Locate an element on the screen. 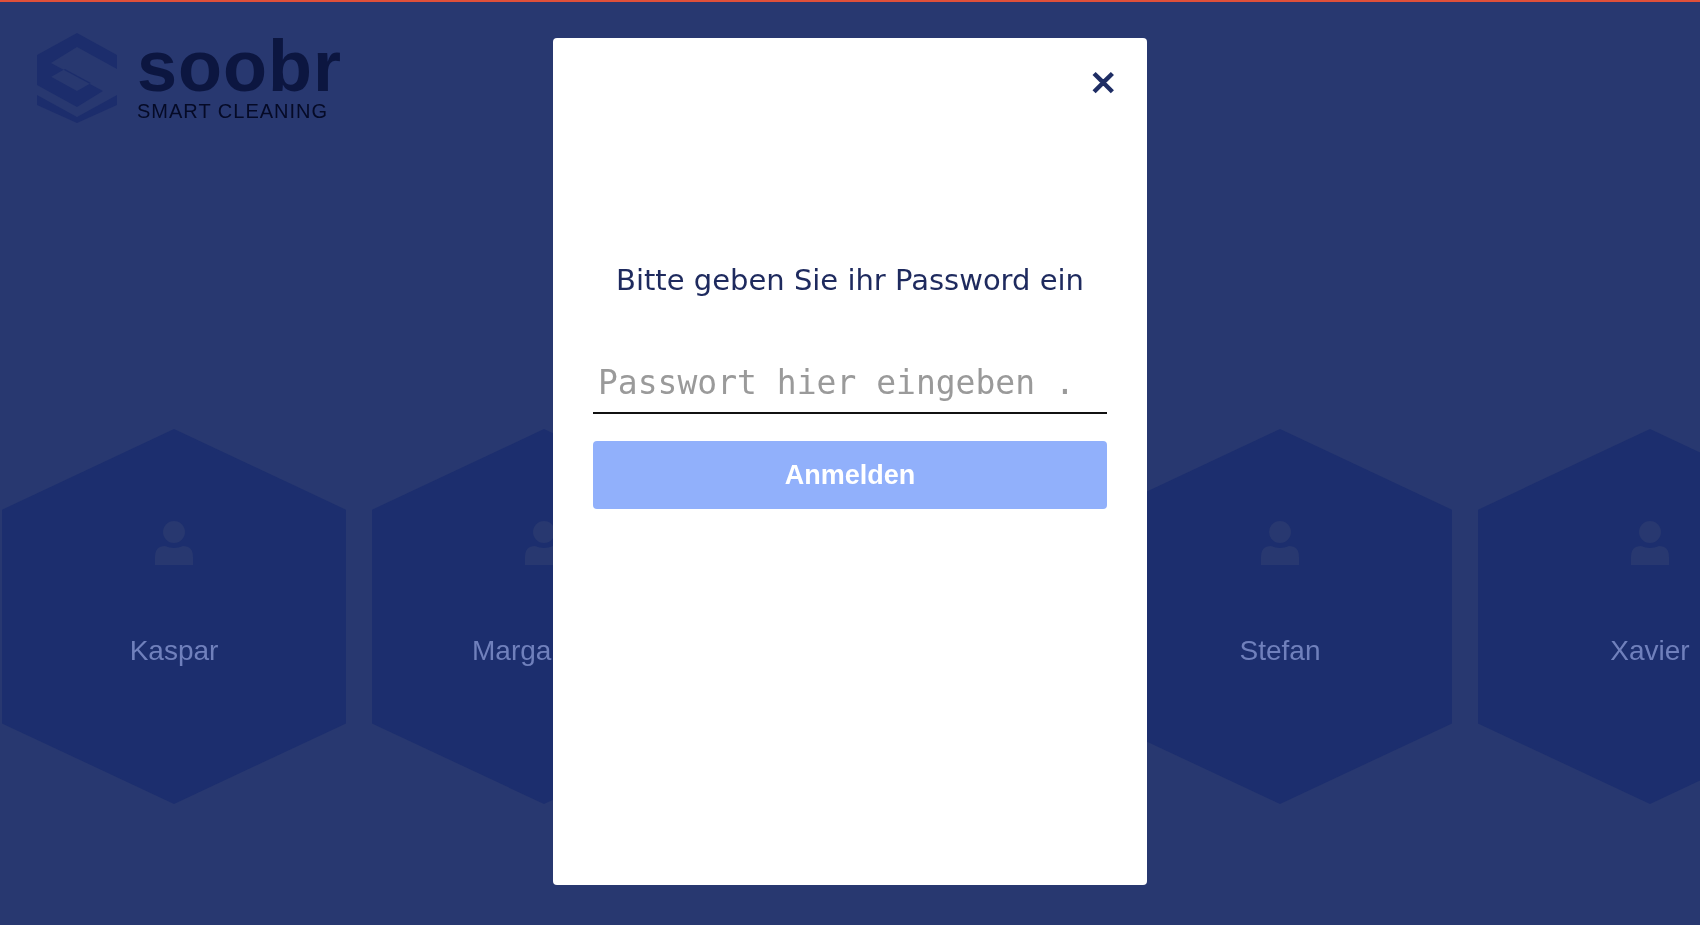  user-tile: Kaspar is located at coordinates (174, 616).